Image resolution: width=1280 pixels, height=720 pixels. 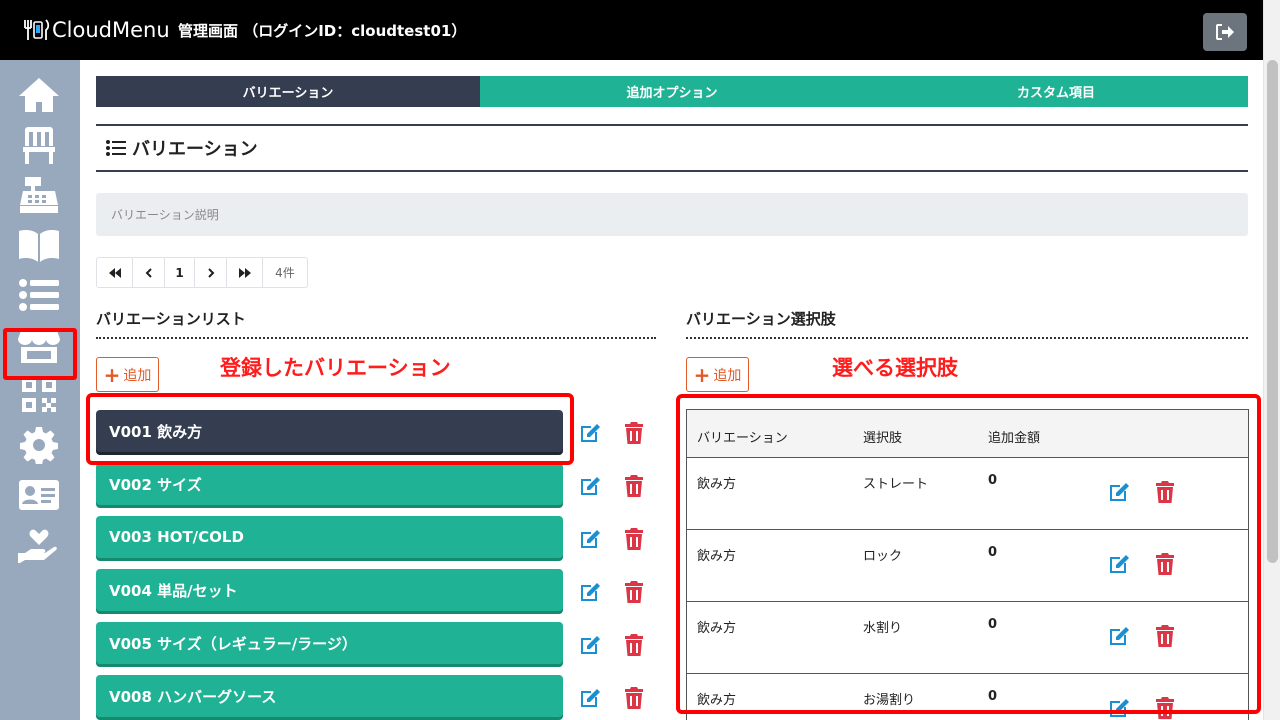 I want to click on variation-description-field: バリエーション説明, so click(x=672, y=214).